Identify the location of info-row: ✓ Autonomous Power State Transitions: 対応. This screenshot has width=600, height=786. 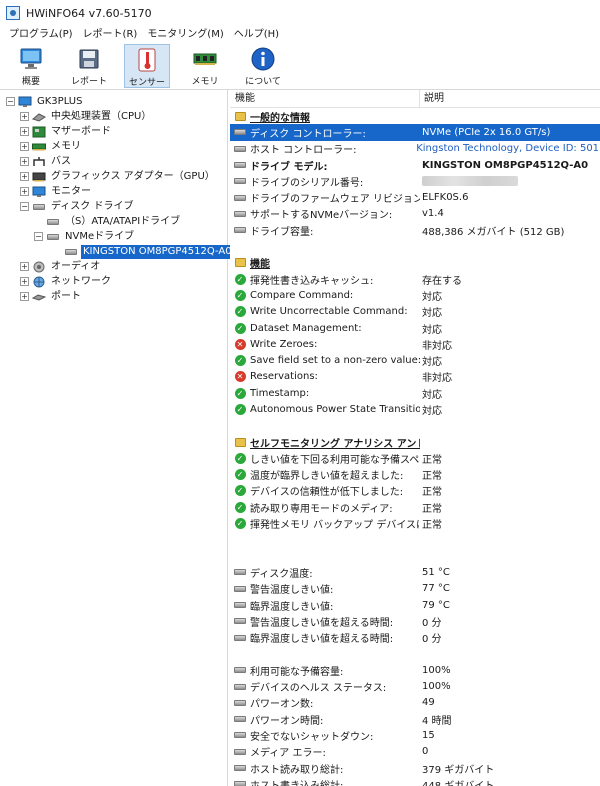
(415, 409).